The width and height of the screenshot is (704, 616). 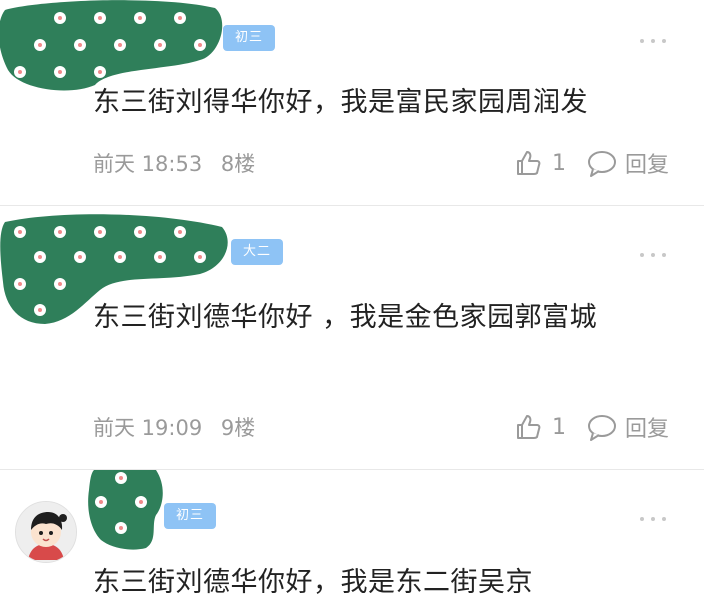 I want to click on user-avatar, so click(x=46, y=532).